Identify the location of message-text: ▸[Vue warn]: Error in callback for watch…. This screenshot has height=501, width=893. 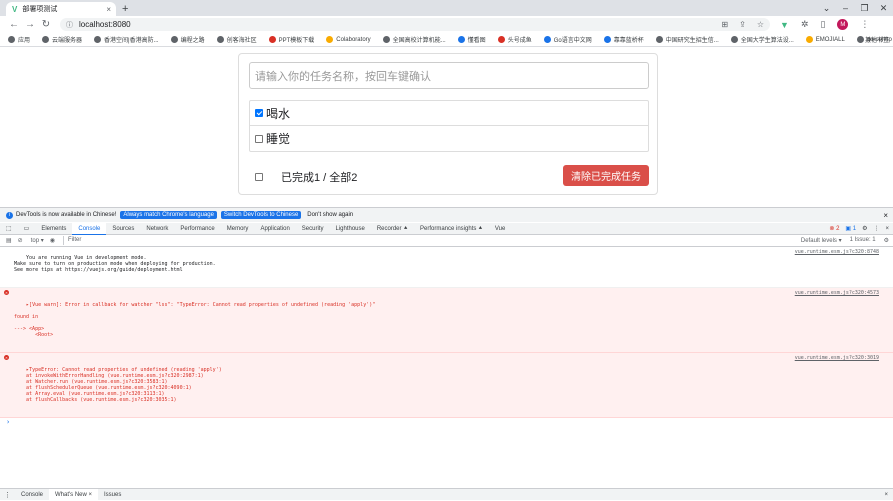
(194, 320).